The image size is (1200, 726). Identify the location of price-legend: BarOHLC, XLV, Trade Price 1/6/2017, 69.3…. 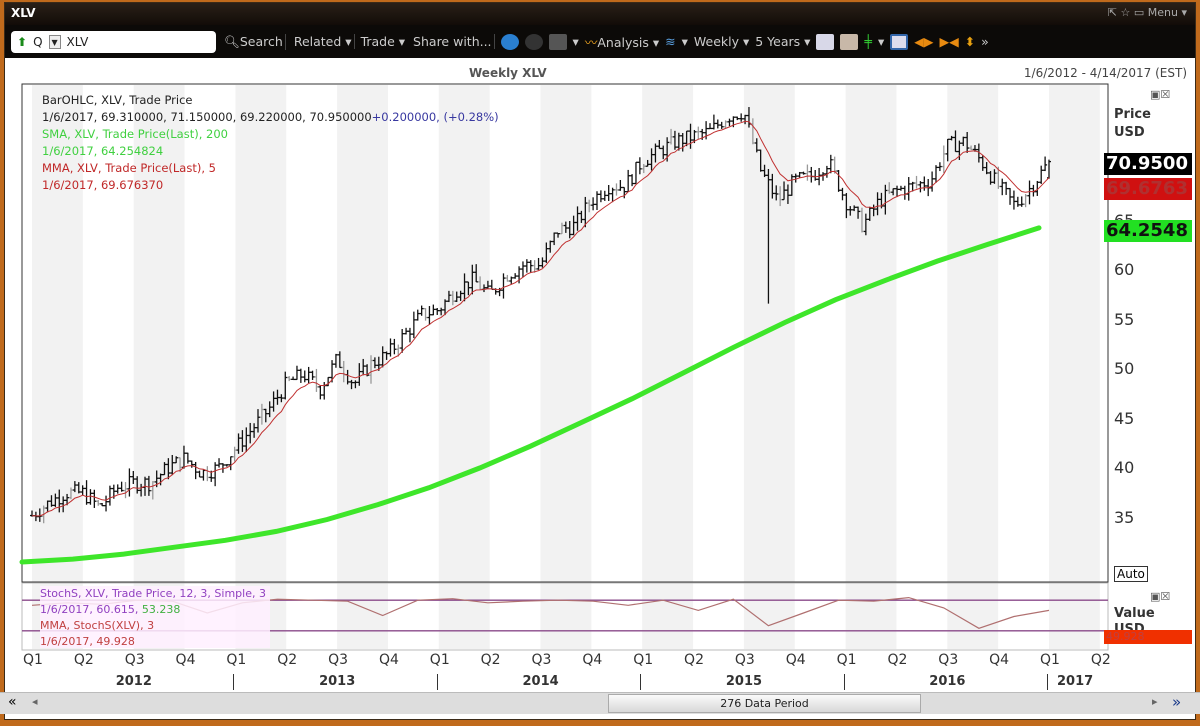
(270, 143).